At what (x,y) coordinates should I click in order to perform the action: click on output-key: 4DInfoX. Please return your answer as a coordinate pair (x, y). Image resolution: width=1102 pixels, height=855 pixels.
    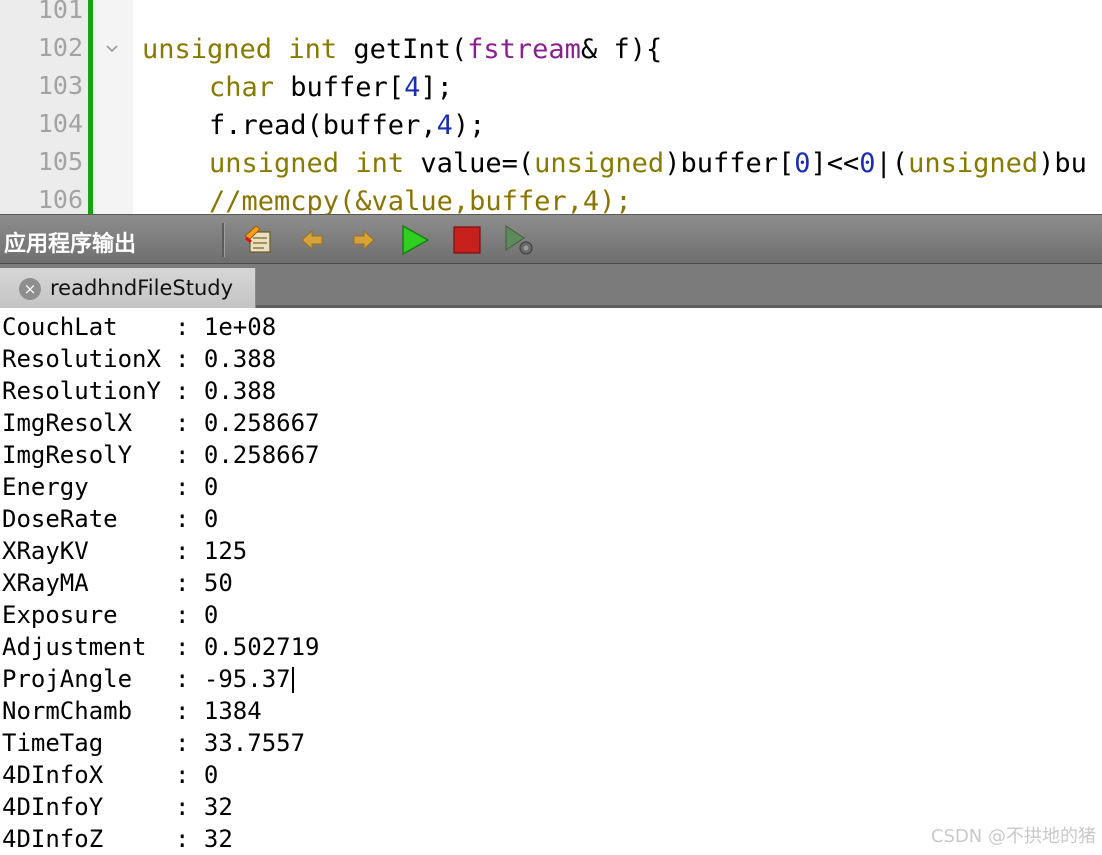
    Looking at the image, I should click on (53, 775).